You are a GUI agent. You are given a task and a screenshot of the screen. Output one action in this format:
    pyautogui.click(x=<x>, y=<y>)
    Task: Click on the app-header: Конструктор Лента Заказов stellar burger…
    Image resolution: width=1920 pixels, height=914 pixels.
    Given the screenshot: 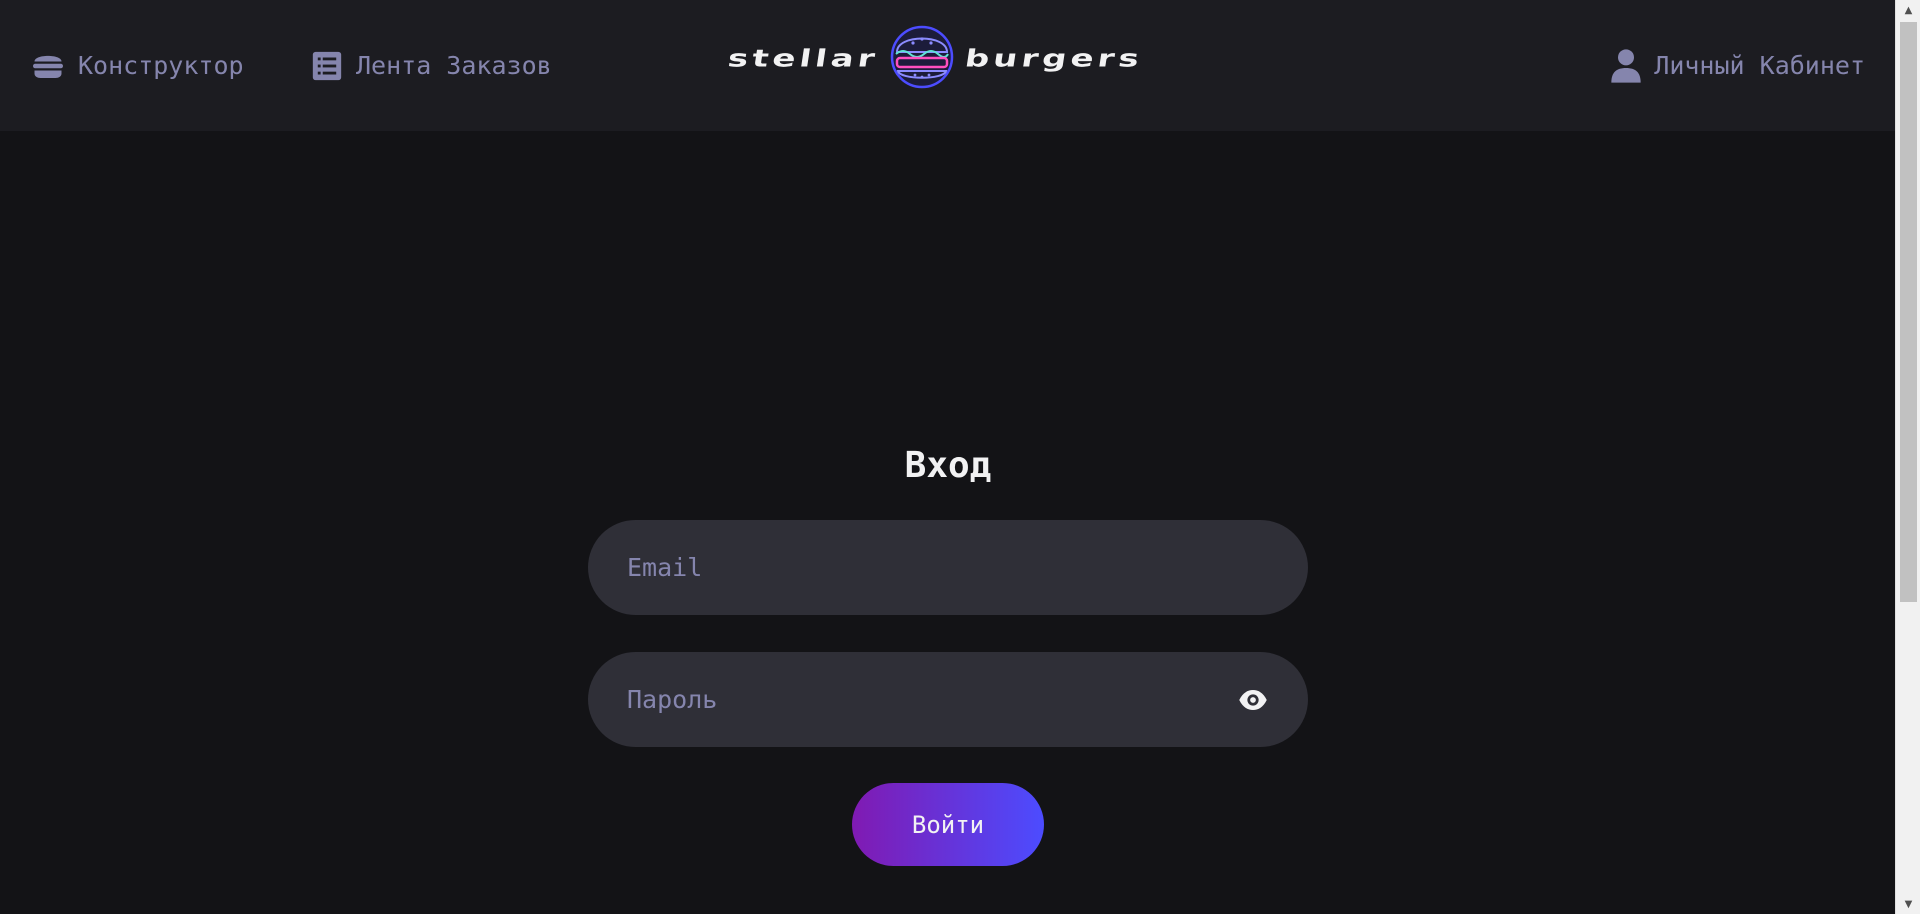 What is the action you would take?
    pyautogui.click(x=947, y=65)
    